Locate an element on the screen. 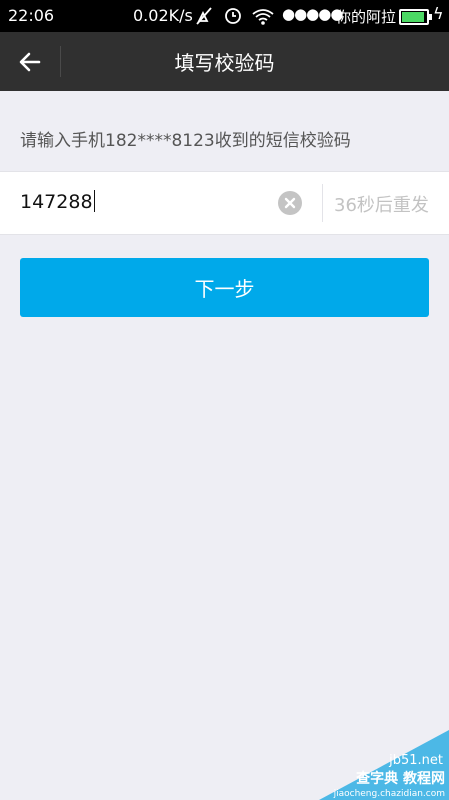 The image size is (449, 800). text-cursor is located at coordinates (94, 201).